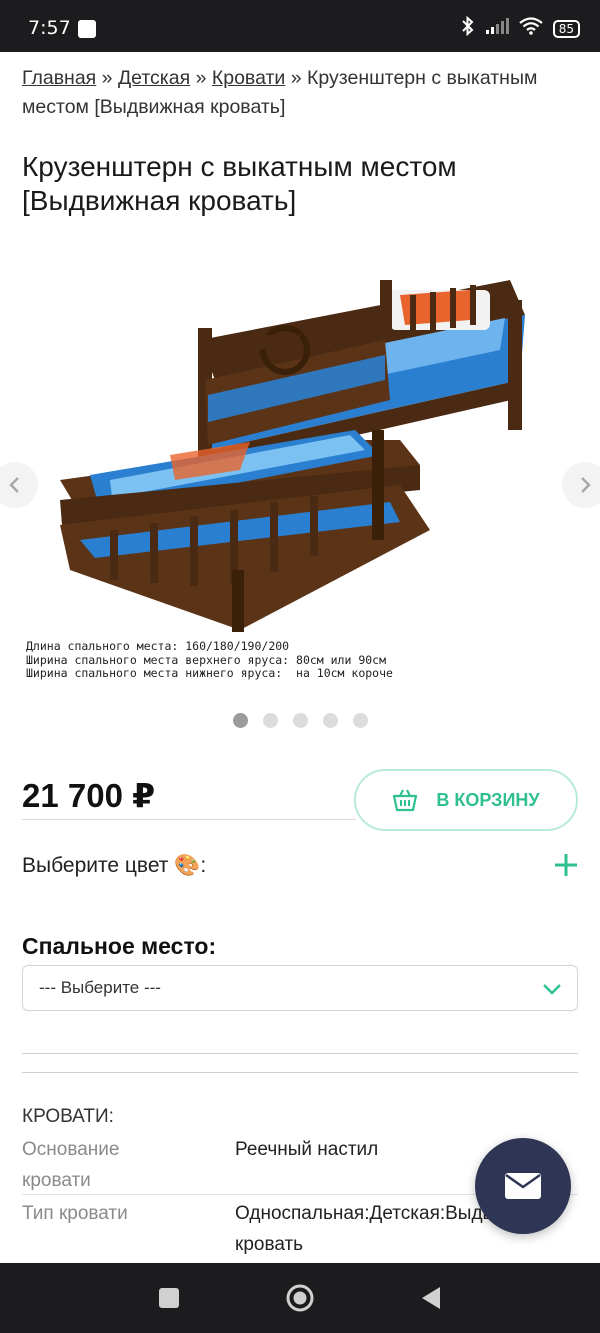  Describe the element at coordinates (119, 946) in the screenshot. I see `sleeping-place-label: Спальное место:` at that location.